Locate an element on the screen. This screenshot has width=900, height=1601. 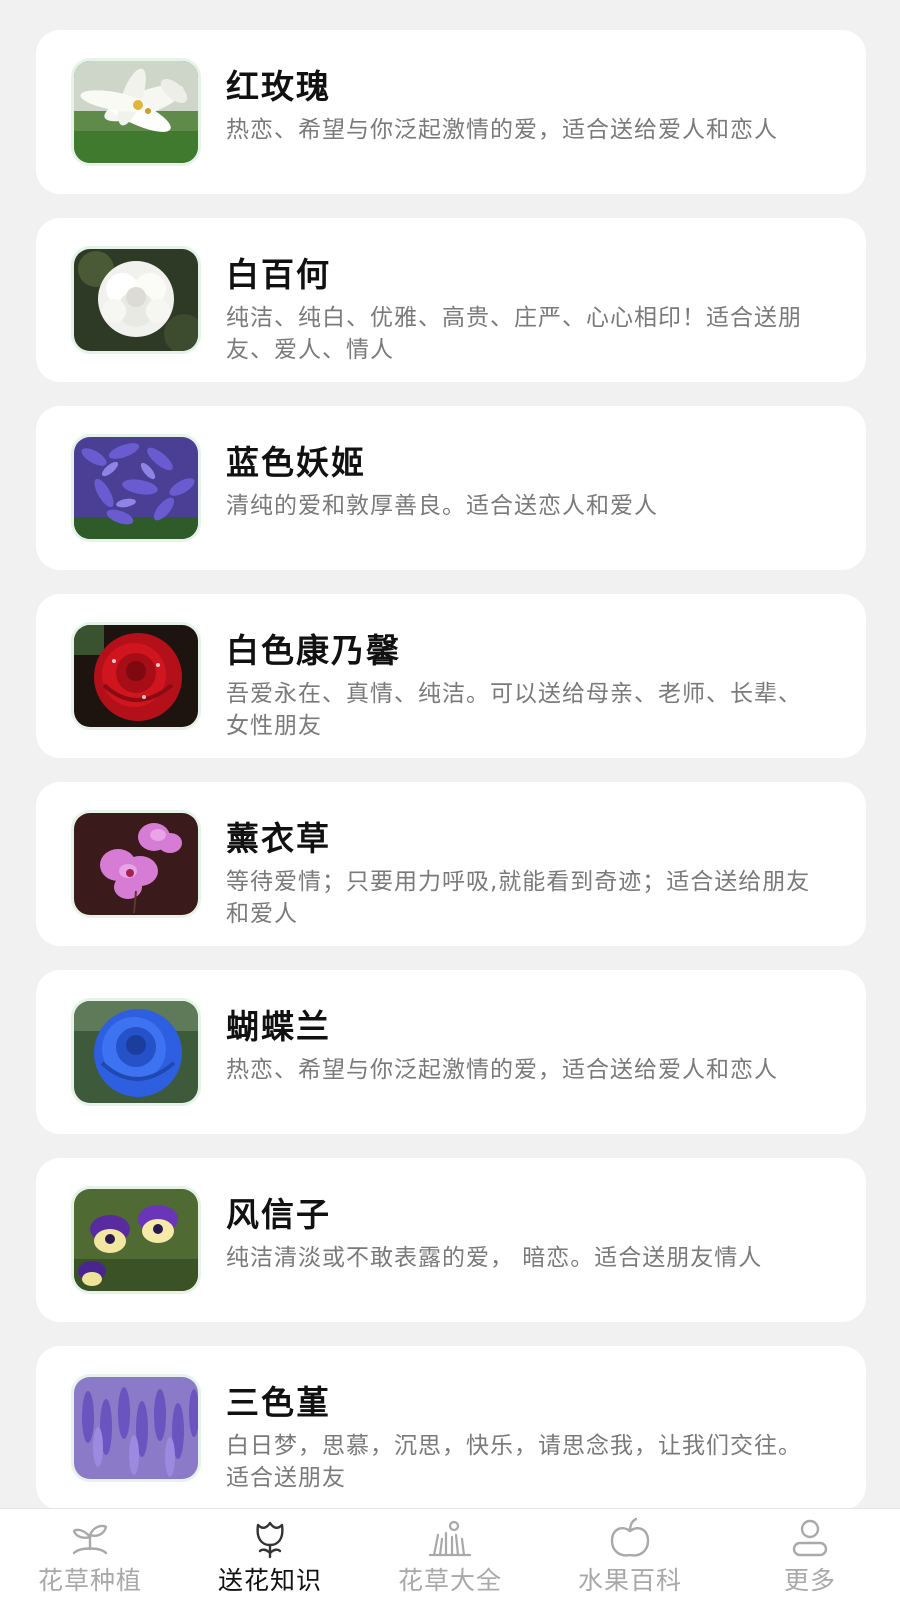
tab-fruit-wiki: 水果百科 is located at coordinates (630, 1555).